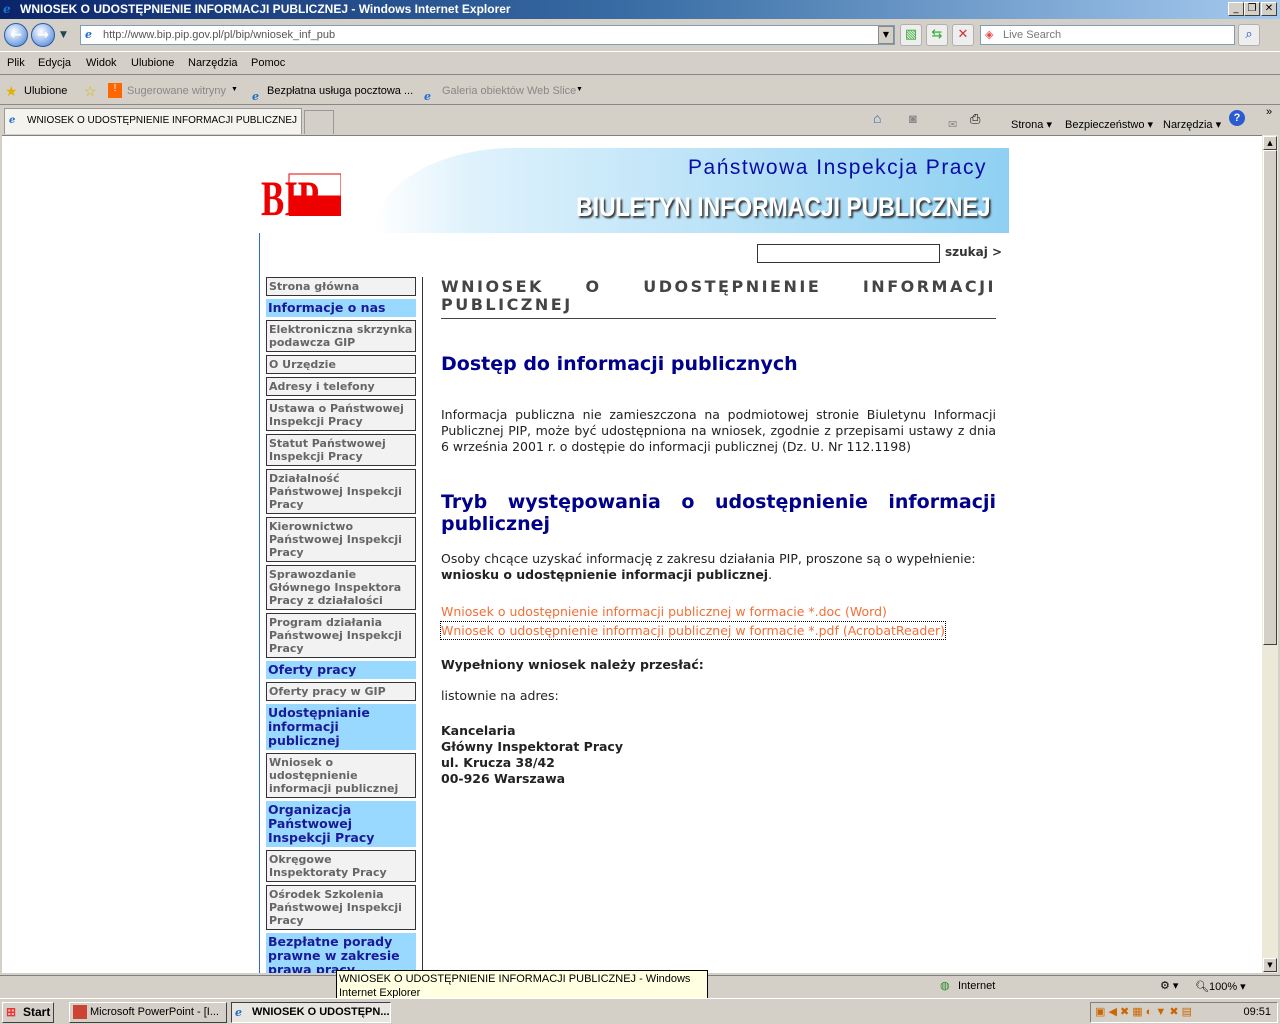  Describe the element at coordinates (1269, 9) in the screenshot. I see `close-button: ✕` at that location.